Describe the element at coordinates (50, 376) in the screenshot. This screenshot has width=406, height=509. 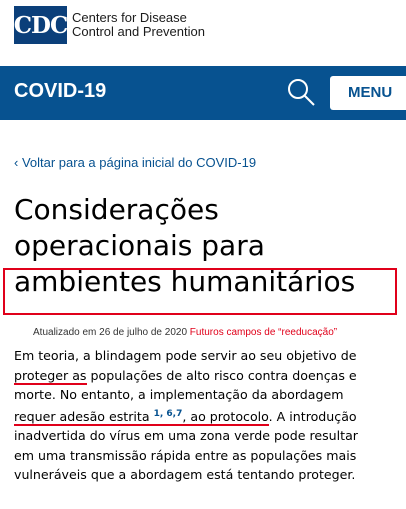
I see `underlined-phrase: proteger as` at that location.